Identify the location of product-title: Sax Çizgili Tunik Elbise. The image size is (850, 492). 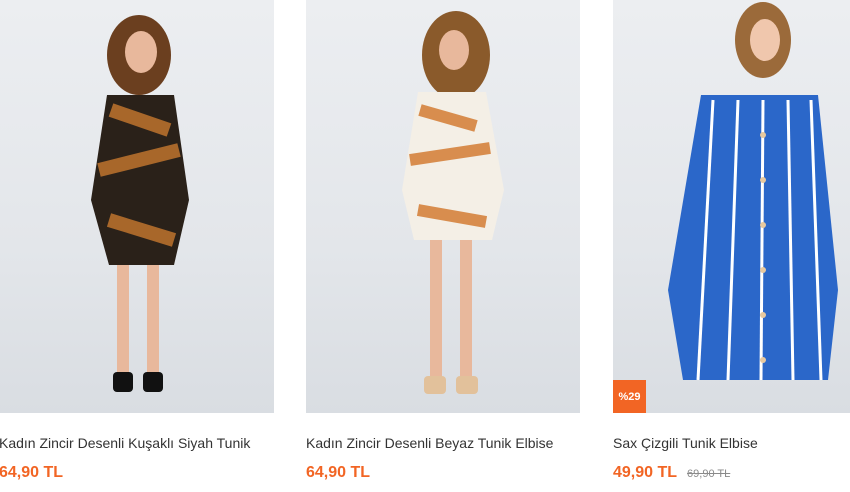
(685, 443).